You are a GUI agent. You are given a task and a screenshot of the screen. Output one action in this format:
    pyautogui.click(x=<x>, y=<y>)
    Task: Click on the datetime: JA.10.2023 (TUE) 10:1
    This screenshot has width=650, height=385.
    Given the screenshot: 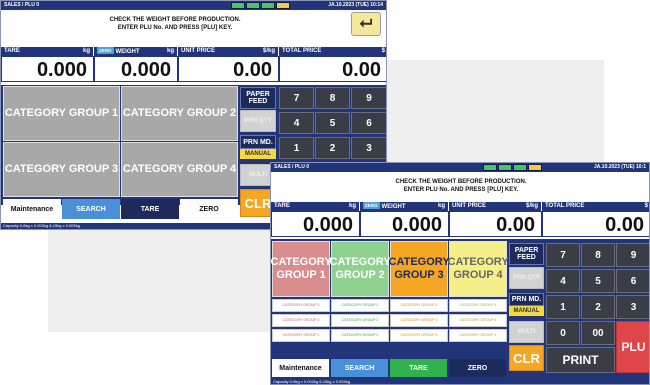 What is the action you would take?
    pyautogui.click(x=620, y=167)
    